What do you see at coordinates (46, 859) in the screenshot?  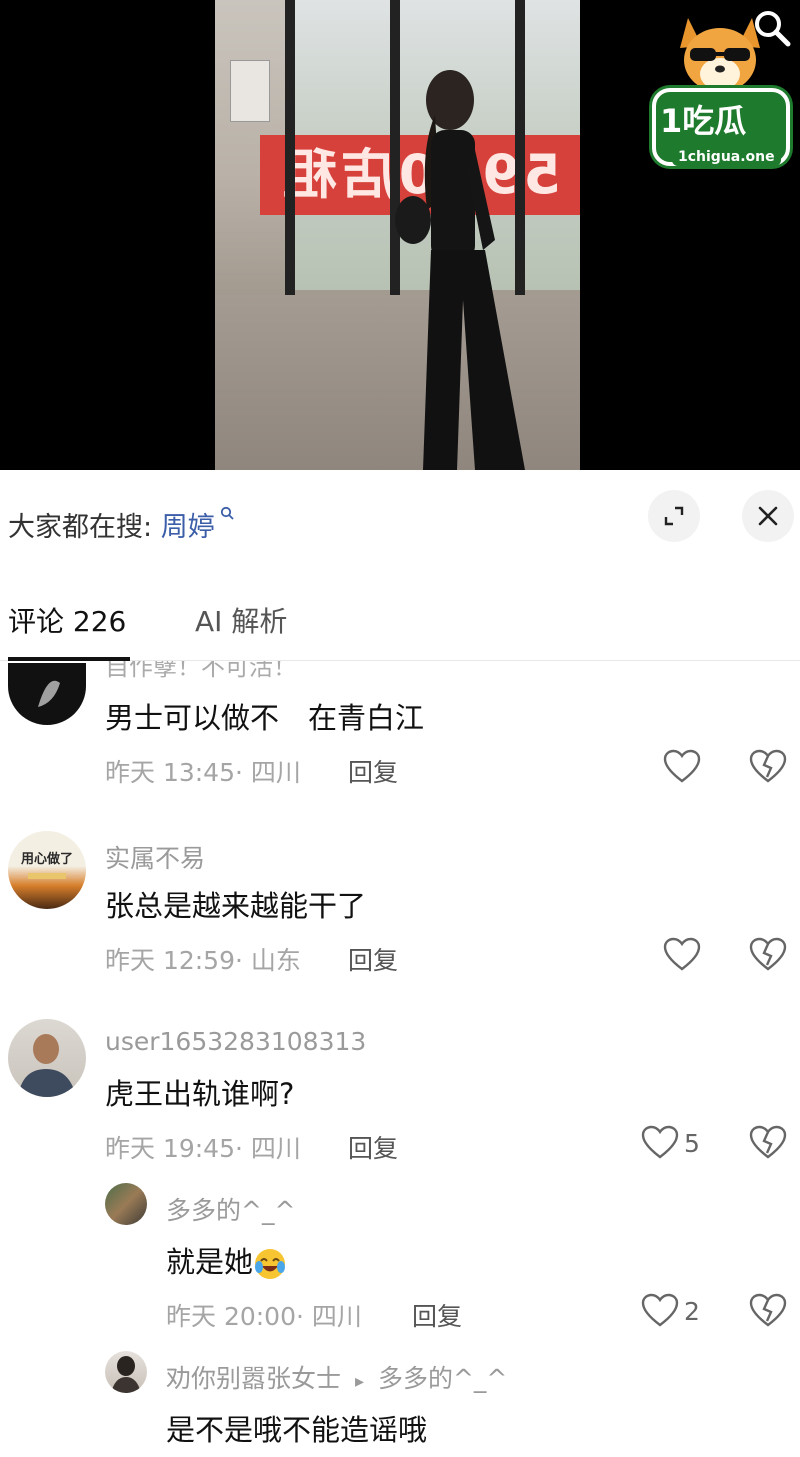 I see `avatar-text: 用心做了` at bounding box center [46, 859].